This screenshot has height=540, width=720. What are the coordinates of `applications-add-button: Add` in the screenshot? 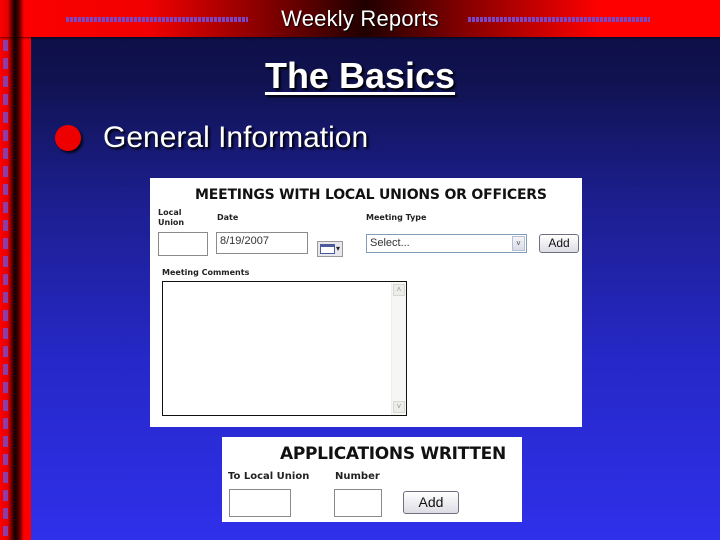 It's located at (431, 502).